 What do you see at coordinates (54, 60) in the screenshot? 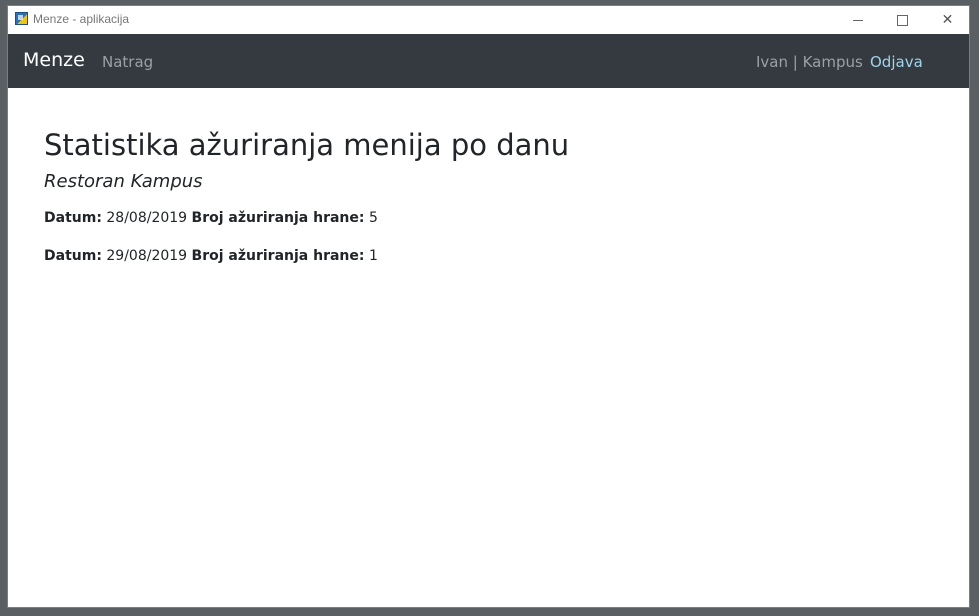
I see `navbar-brand: Menze` at bounding box center [54, 60].